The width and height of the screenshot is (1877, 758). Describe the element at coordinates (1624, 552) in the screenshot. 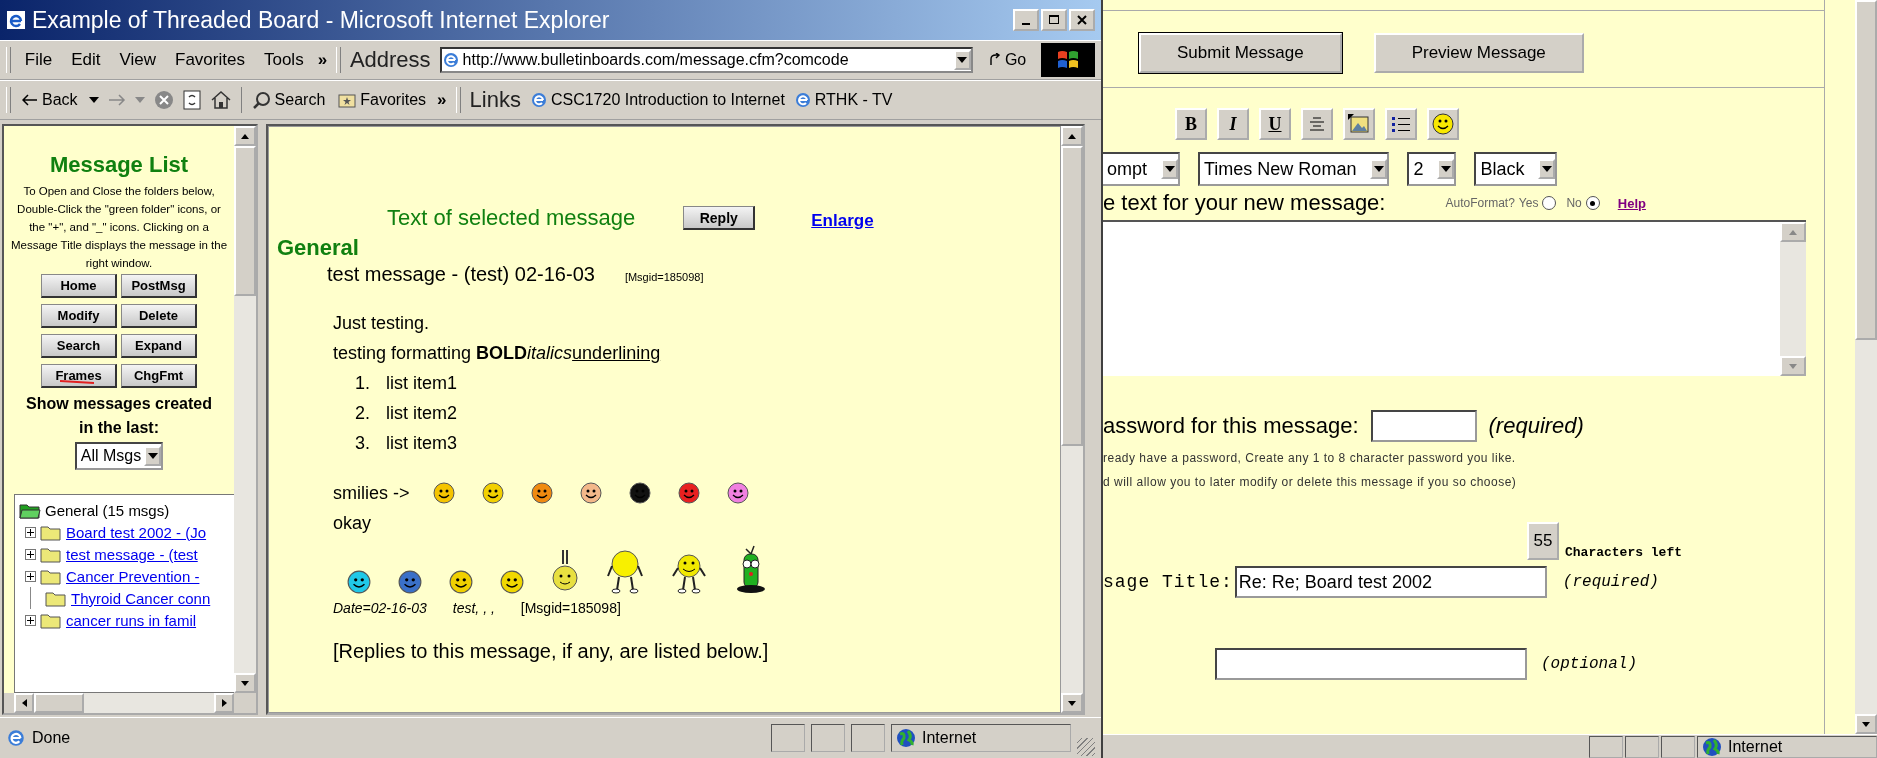

I see `counter-label: Characters left` at that location.